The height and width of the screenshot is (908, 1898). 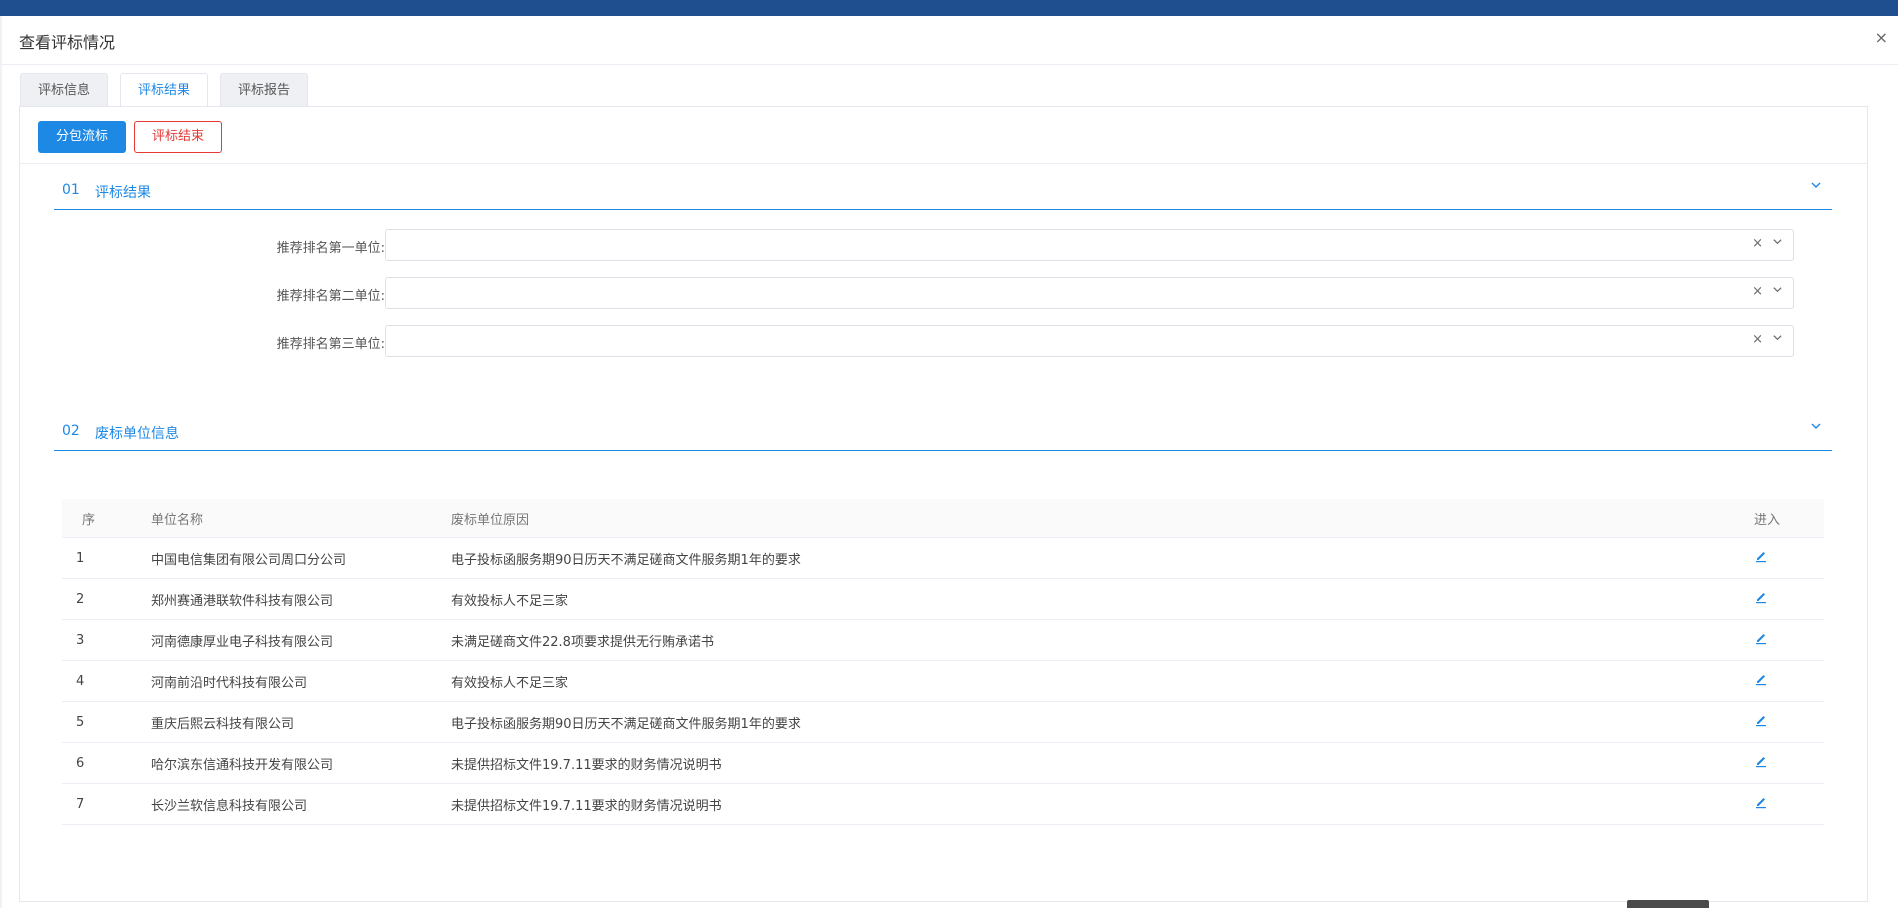 I want to click on column-header-seq: 序, so click(x=106, y=518).